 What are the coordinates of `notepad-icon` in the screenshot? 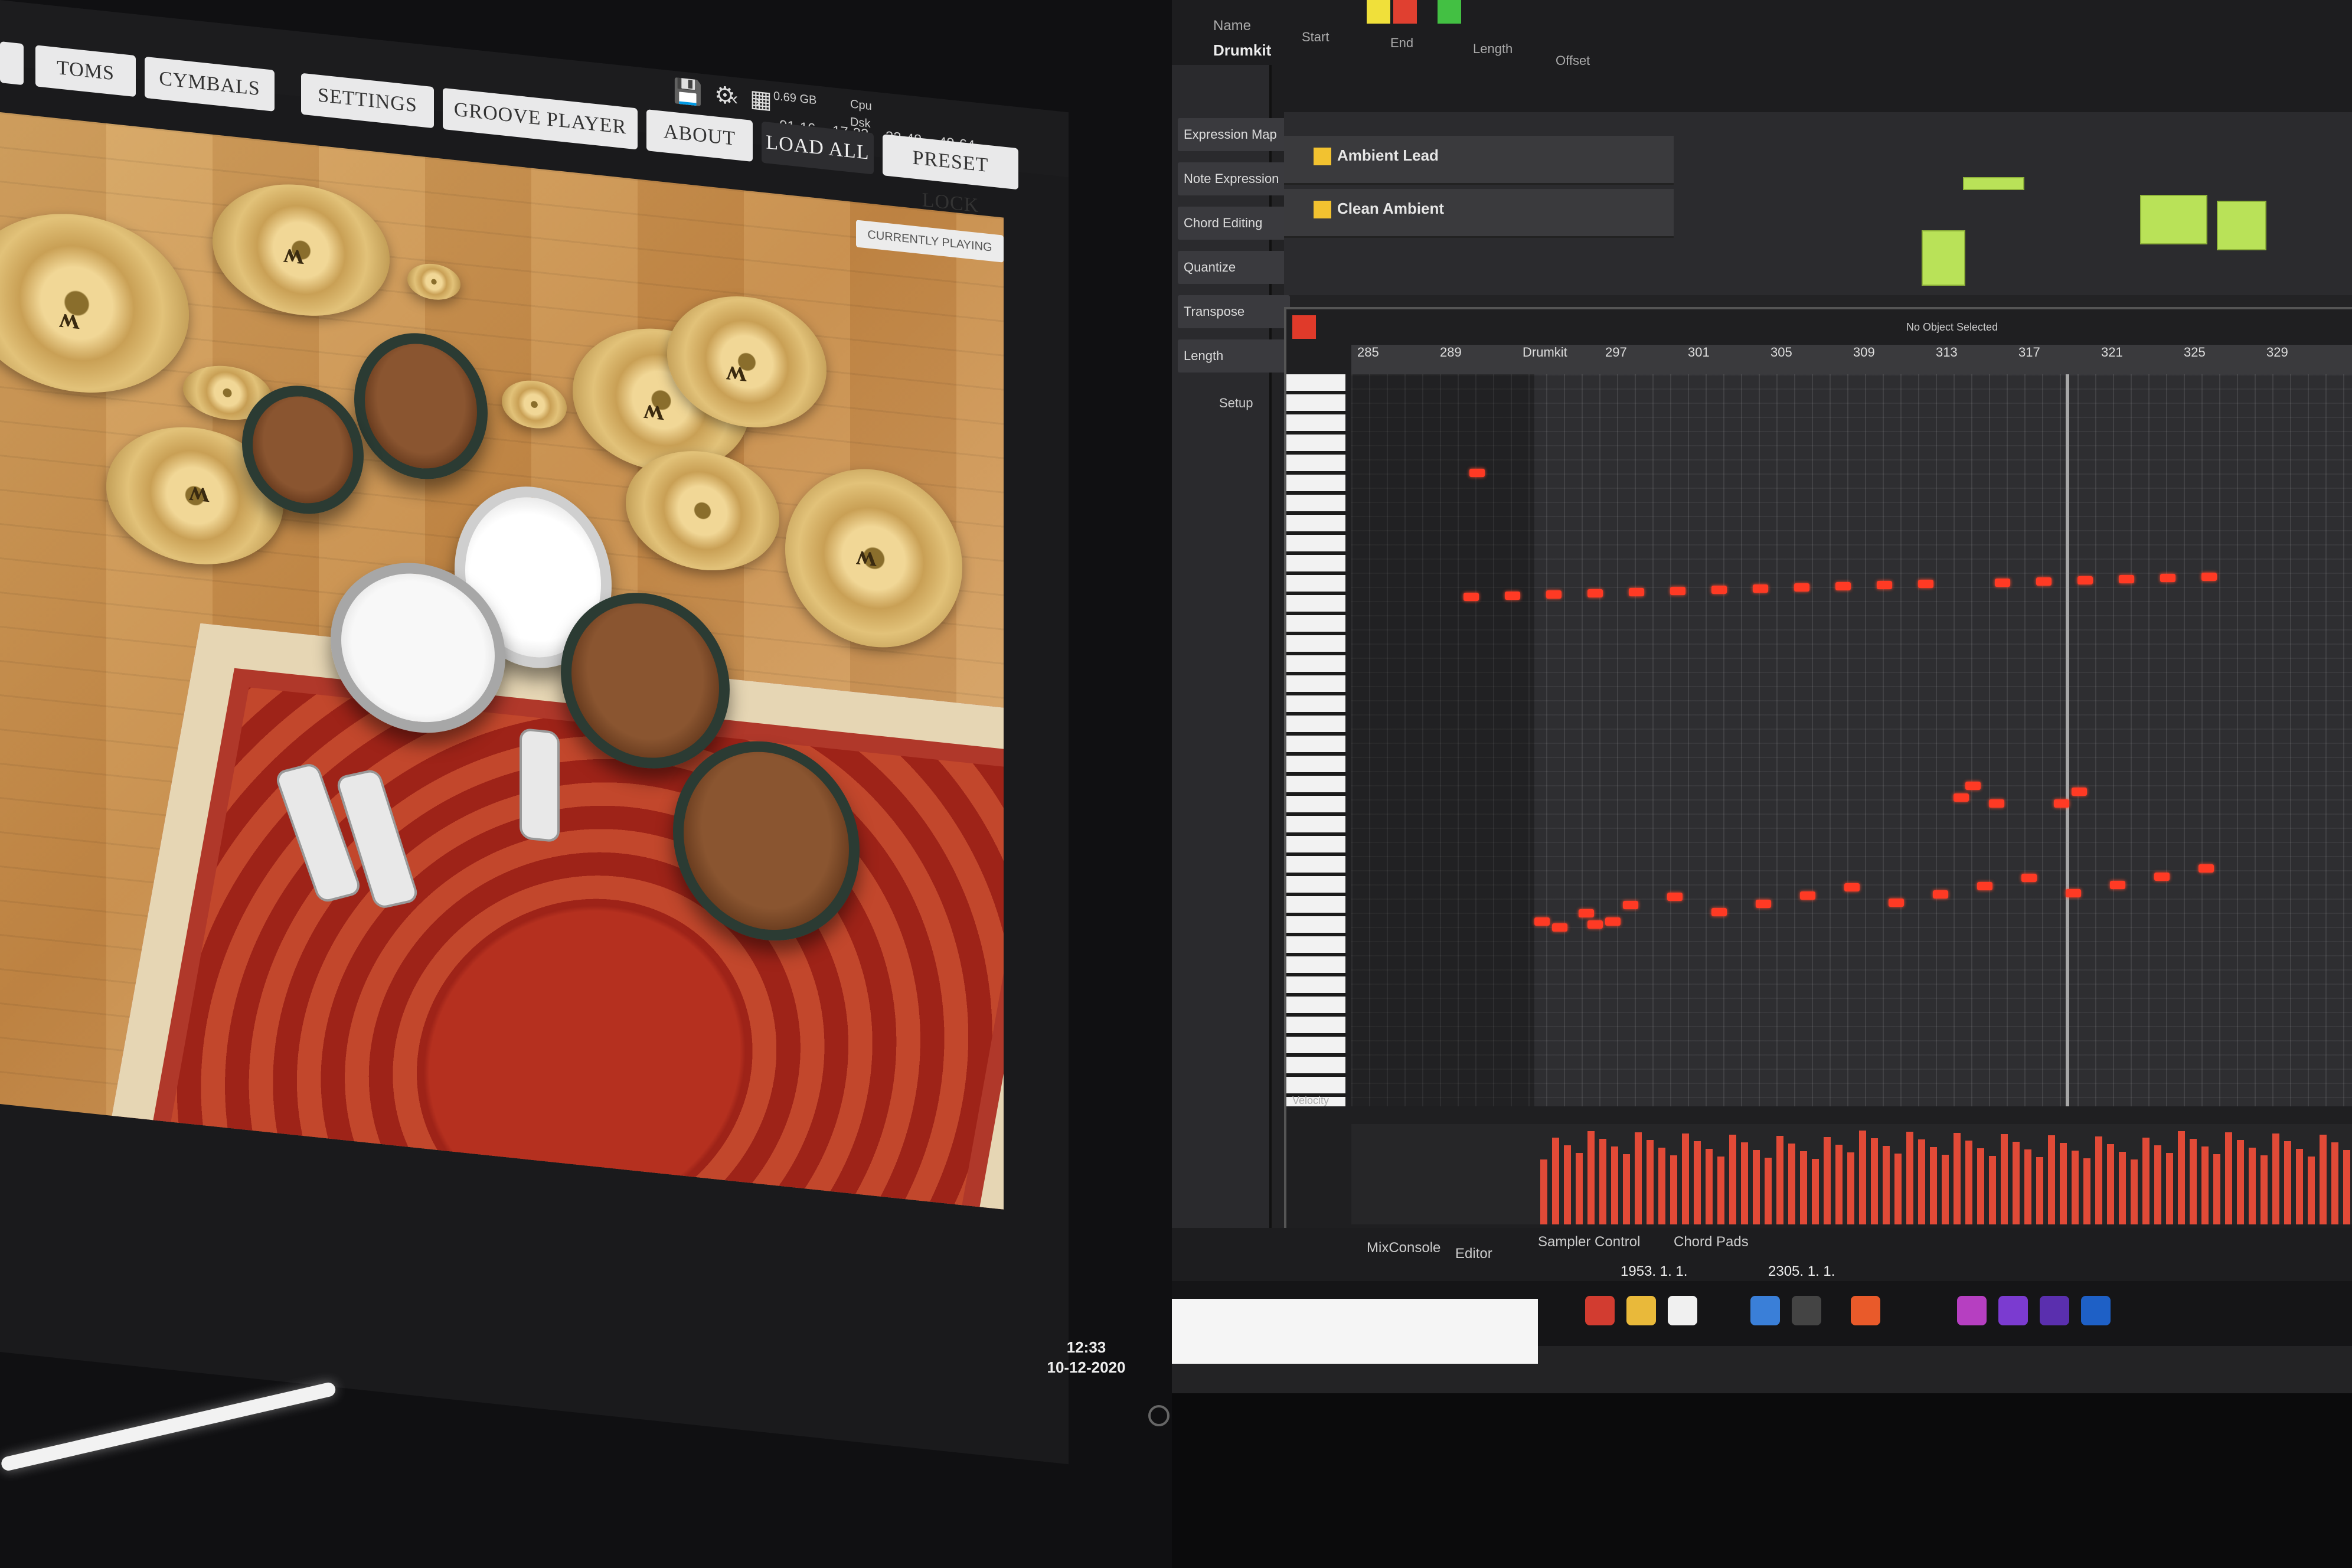 It's located at (1683, 1310).